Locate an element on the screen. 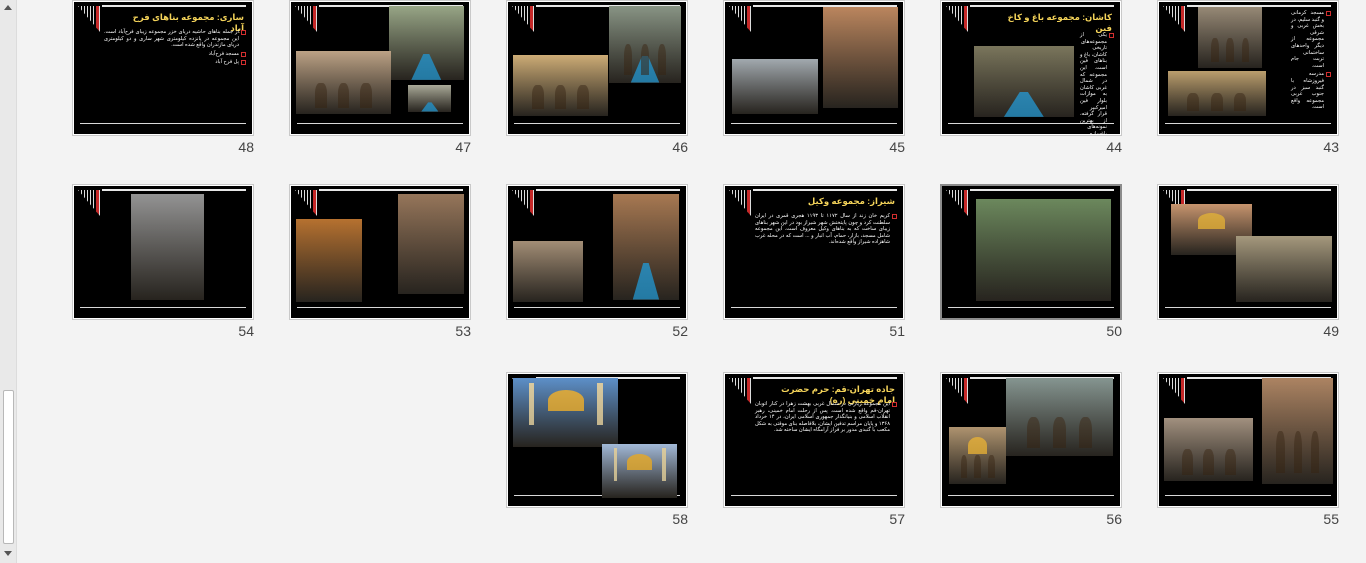 This screenshot has height=563, width=1366. slide-bullet: مسجد فرح‌آباد is located at coordinates (175, 54).